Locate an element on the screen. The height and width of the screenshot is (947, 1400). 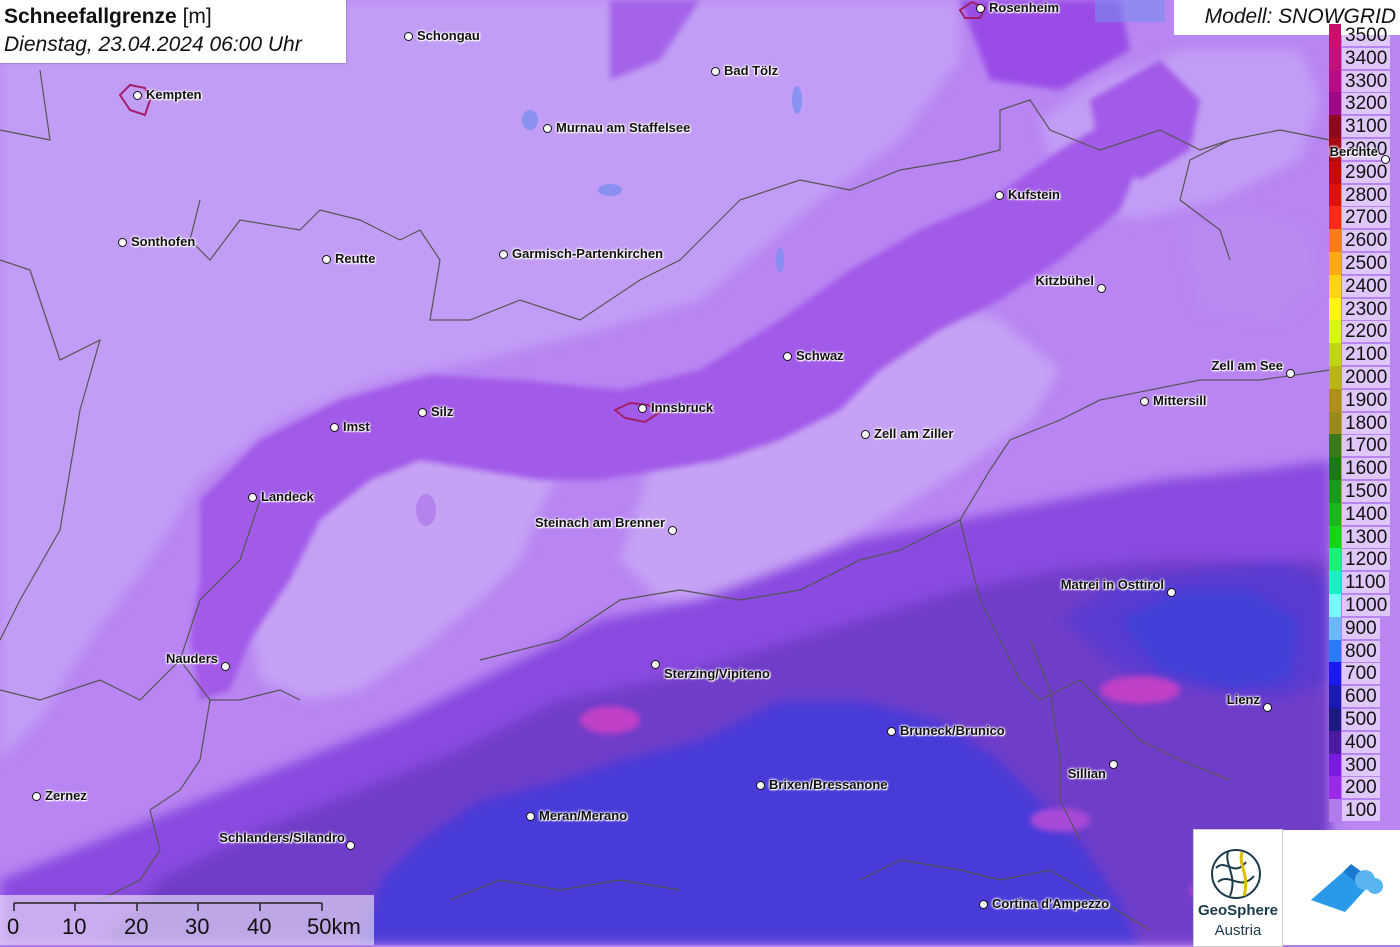
map-datetime: Dienstag, 23.04.2024 06:00 Uhr is located at coordinates (153, 44).